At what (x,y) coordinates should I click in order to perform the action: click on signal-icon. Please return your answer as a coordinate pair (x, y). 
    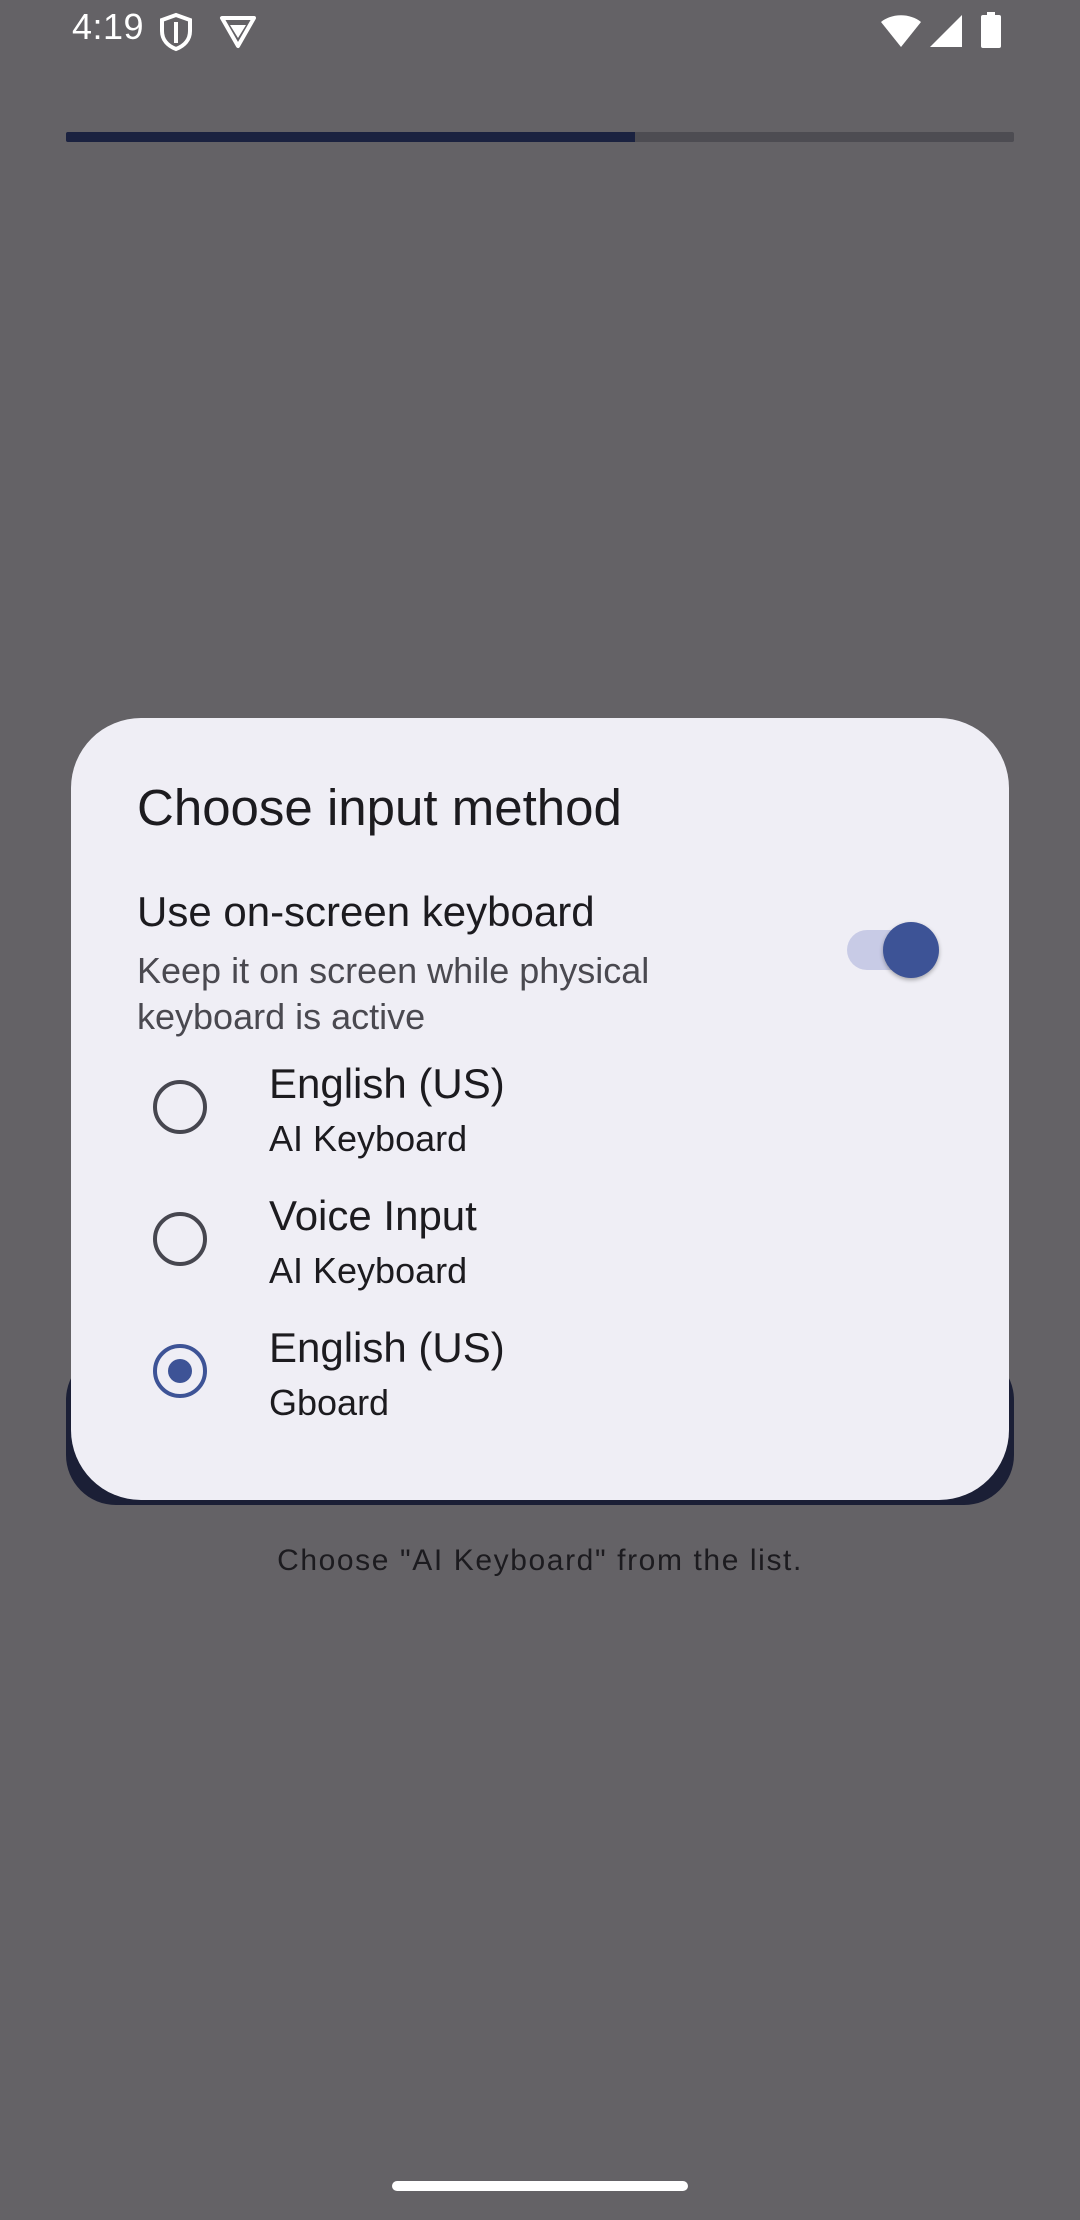
    Looking at the image, I should click on (946, 33).